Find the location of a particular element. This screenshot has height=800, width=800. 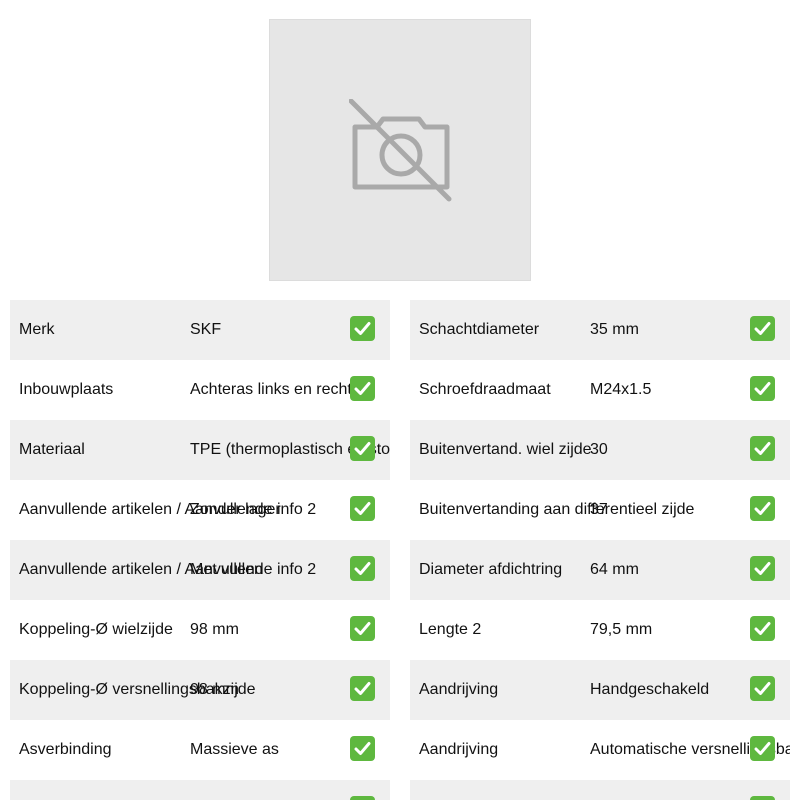

spec-row: Koppeling-Ø versnellingsbakzijde 98 mm is located at coordinates (200, 690).